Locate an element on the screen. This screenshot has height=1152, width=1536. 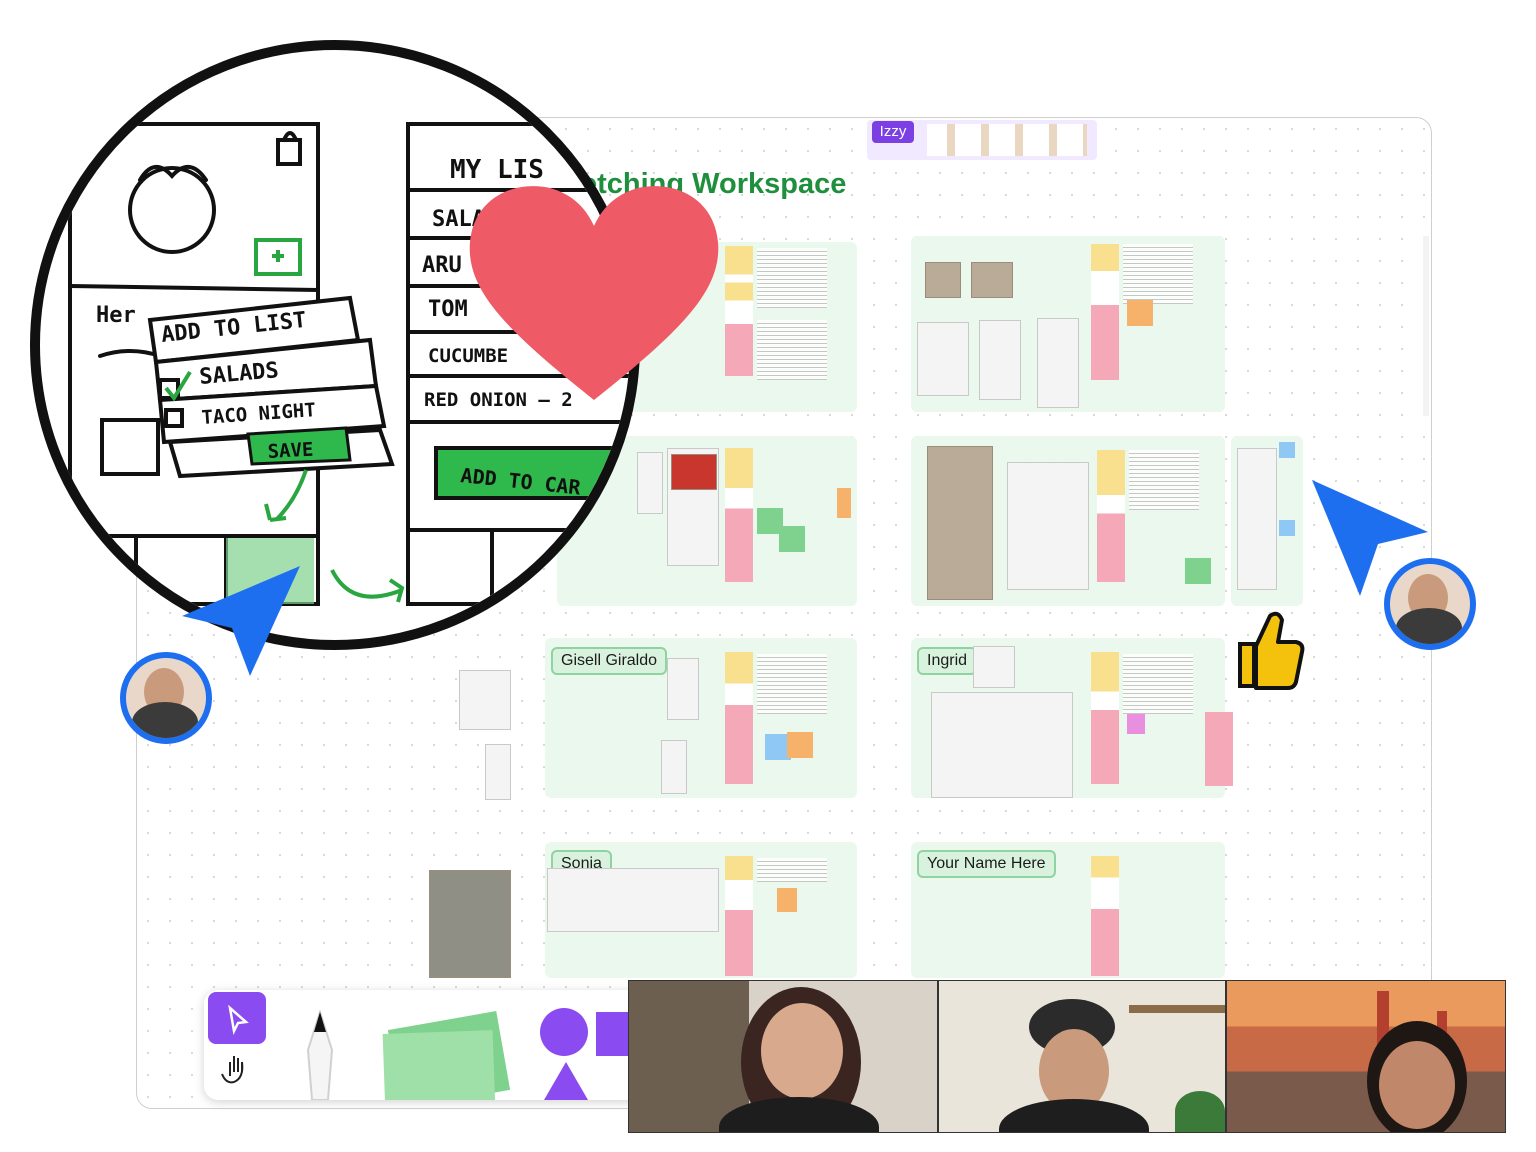
name-tag-ingrid: Ingrid is located at coordinates (947, 661).